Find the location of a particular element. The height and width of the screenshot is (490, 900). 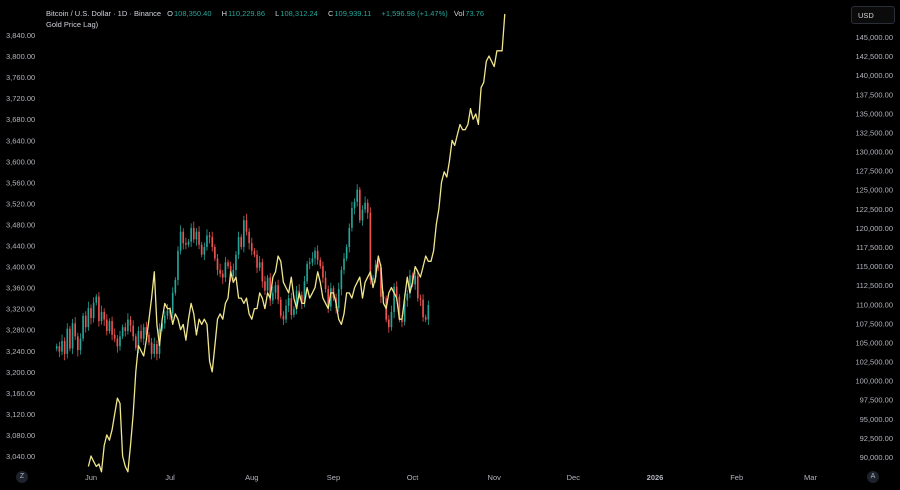

indicator-label: Gold Price Lag) is located at coordinates (72, 24).